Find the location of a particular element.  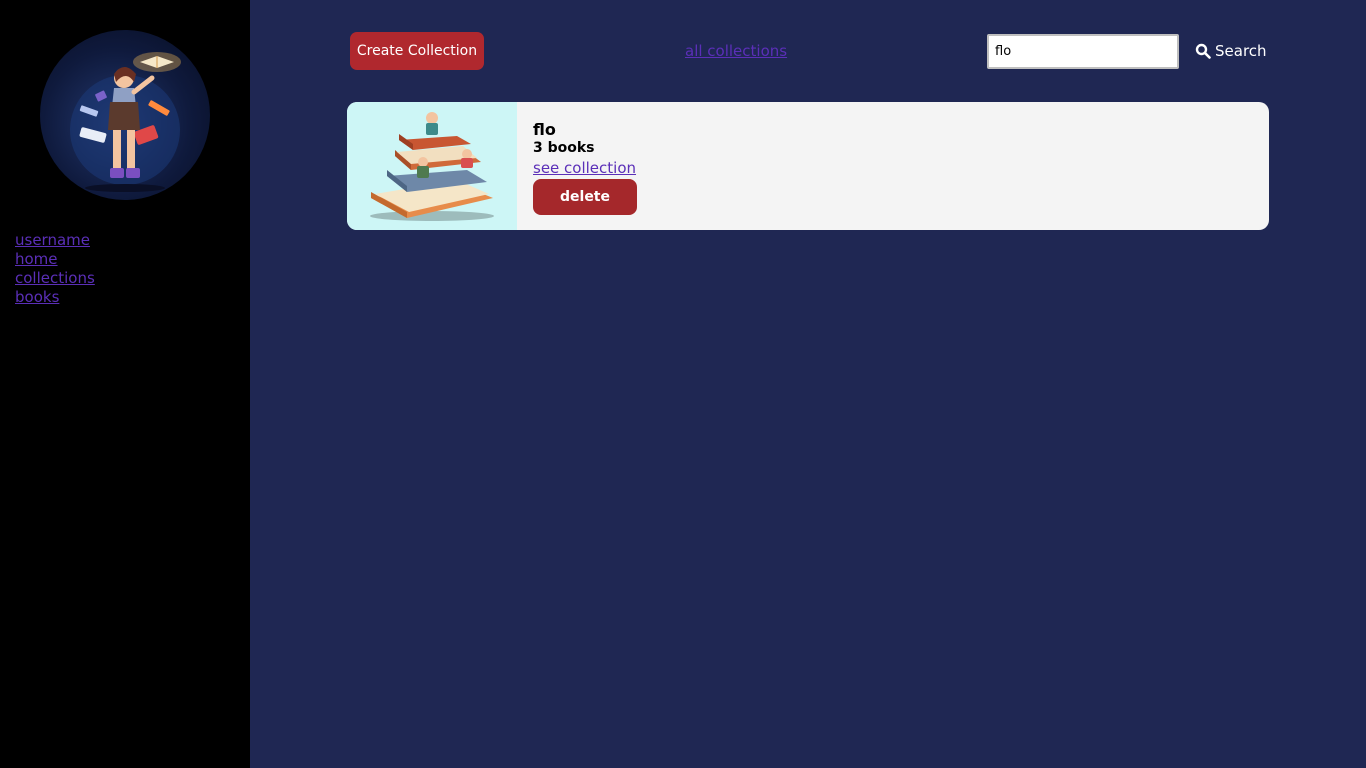

nav-link-home: home is located at coordinates (55, 259).